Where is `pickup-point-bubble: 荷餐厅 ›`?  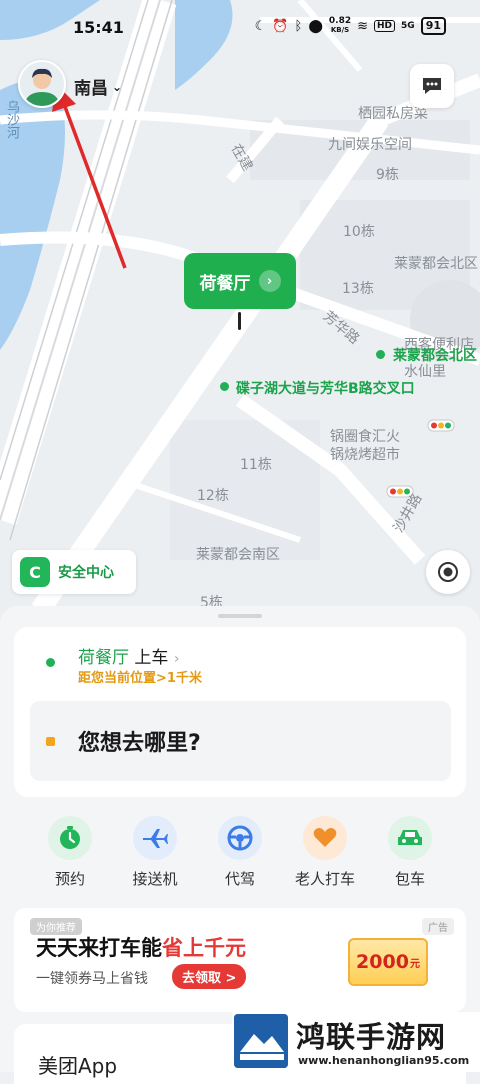
pickup-point-bubble: 荷餐厅 › is located at coordinates (240, 281).